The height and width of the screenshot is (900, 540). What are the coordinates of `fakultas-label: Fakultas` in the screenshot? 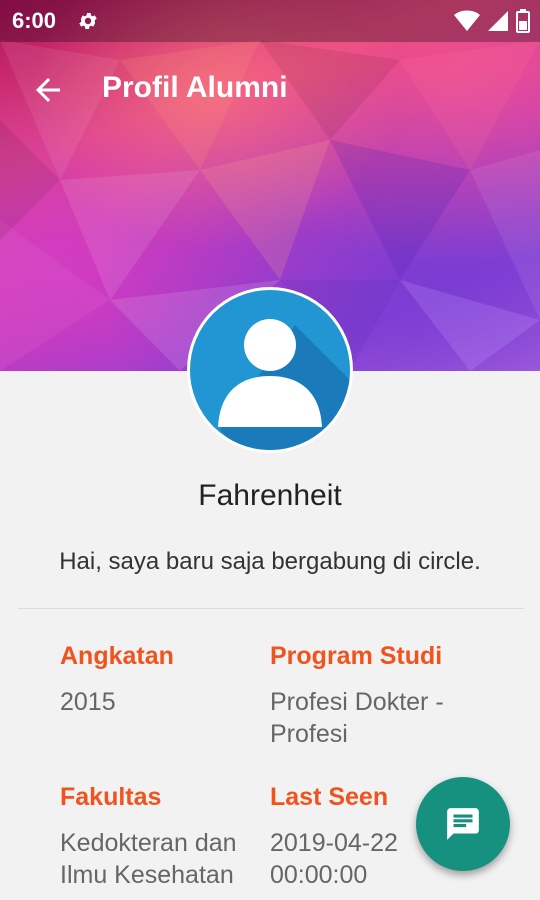 It's located at (111, 797).